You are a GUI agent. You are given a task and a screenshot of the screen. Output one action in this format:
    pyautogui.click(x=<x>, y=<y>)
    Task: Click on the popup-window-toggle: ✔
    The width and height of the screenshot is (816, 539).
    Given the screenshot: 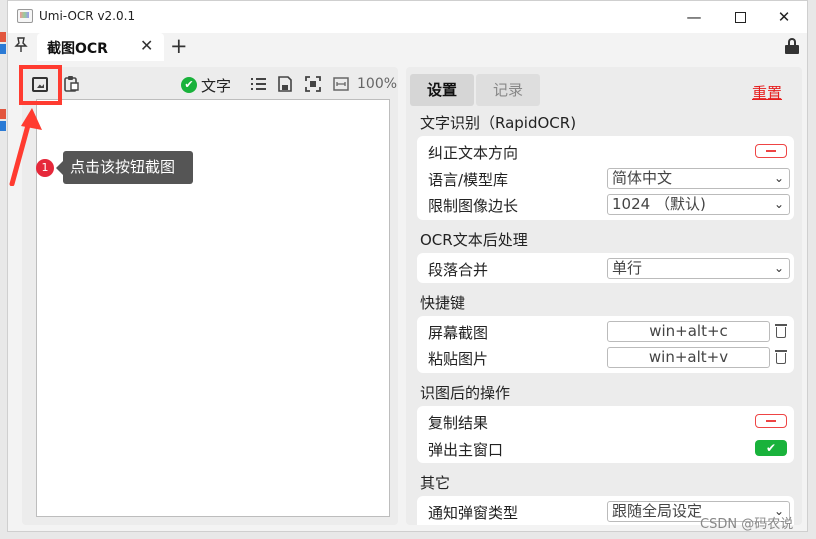 What is the action you would take?
    pyautogui.click(x=771, y=448)
    